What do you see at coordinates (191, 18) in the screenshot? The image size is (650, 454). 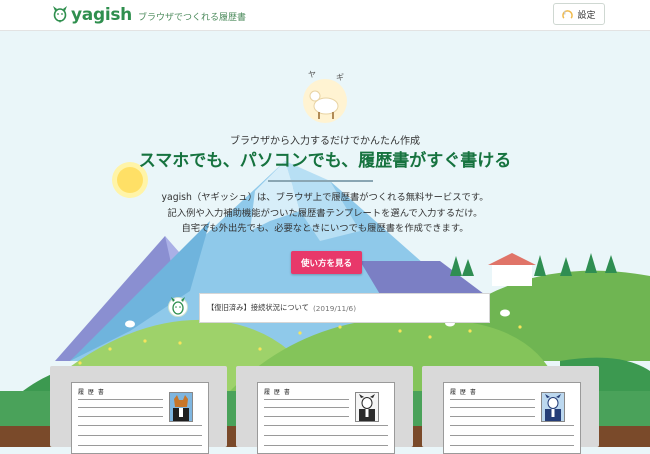 I see `brand-tagline: ブラウザでつくれる履歴書` at bounding box center [191, 18].